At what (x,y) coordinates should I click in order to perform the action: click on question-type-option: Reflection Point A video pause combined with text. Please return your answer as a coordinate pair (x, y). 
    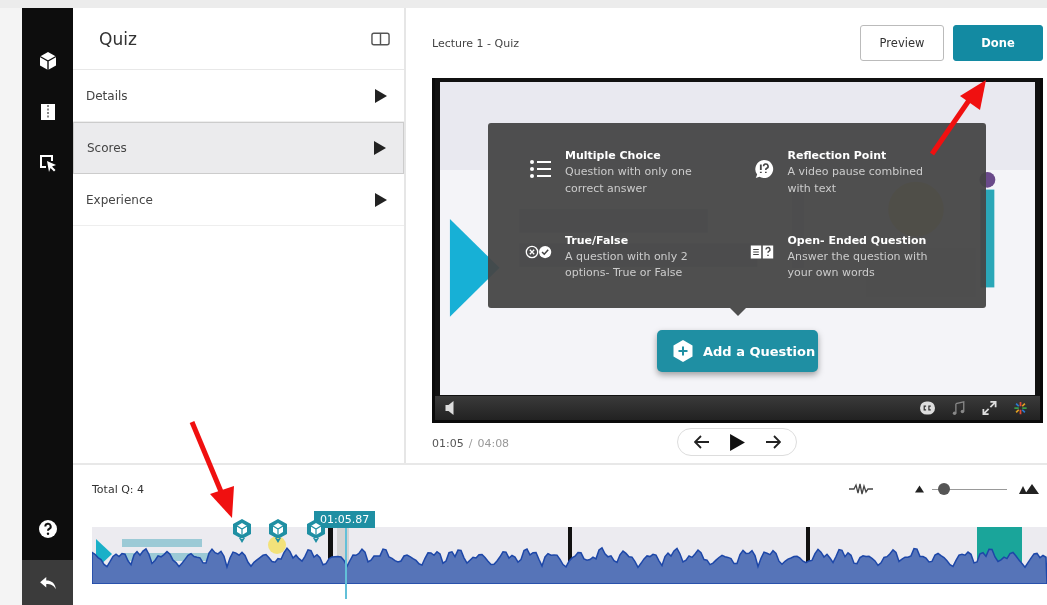
    Looking at the image, I should click on (858, 186).